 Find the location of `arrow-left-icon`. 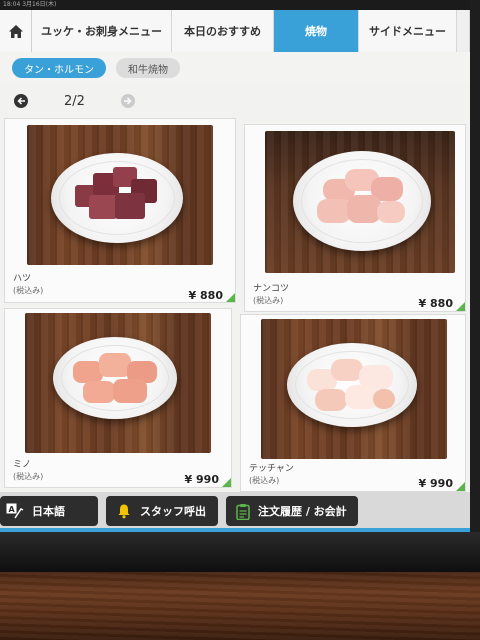

arrow-left-icon is located at coordinates (20, 101).